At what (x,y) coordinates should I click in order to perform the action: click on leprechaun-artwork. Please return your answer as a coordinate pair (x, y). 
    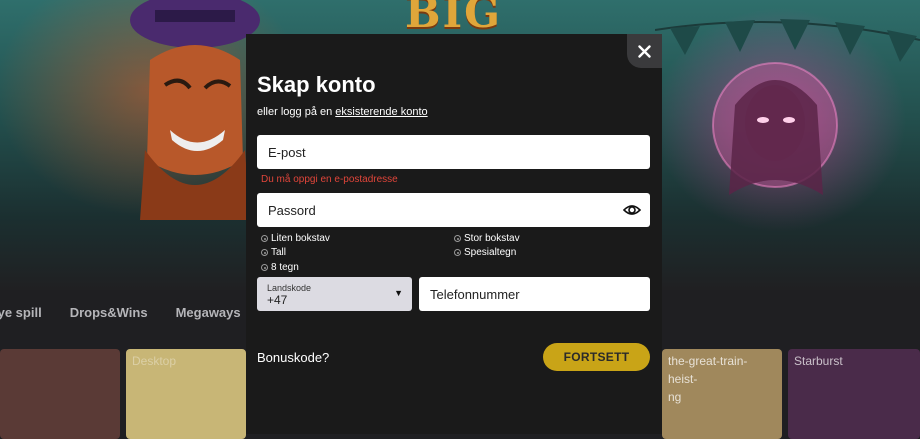
    Looking at the image, I should click on (195, 110).